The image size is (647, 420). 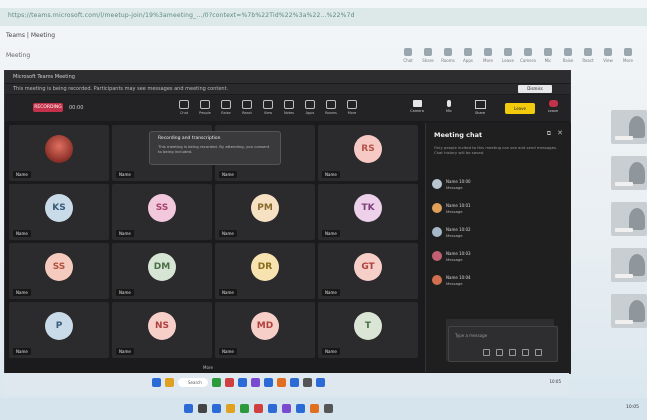 What do you see at coordinates (520, 108) in the screenshot?
I see `end-meeting-button: Leave` at bounding box center [520, 108].